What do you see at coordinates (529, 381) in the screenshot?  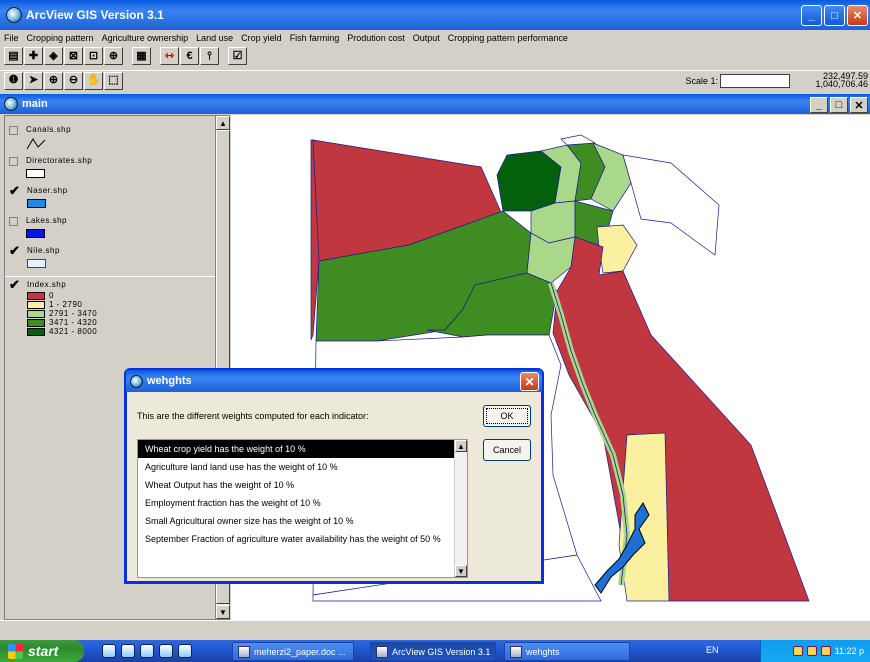 I see `dialog-close-button: ✕` at bounding box center [529, 381].